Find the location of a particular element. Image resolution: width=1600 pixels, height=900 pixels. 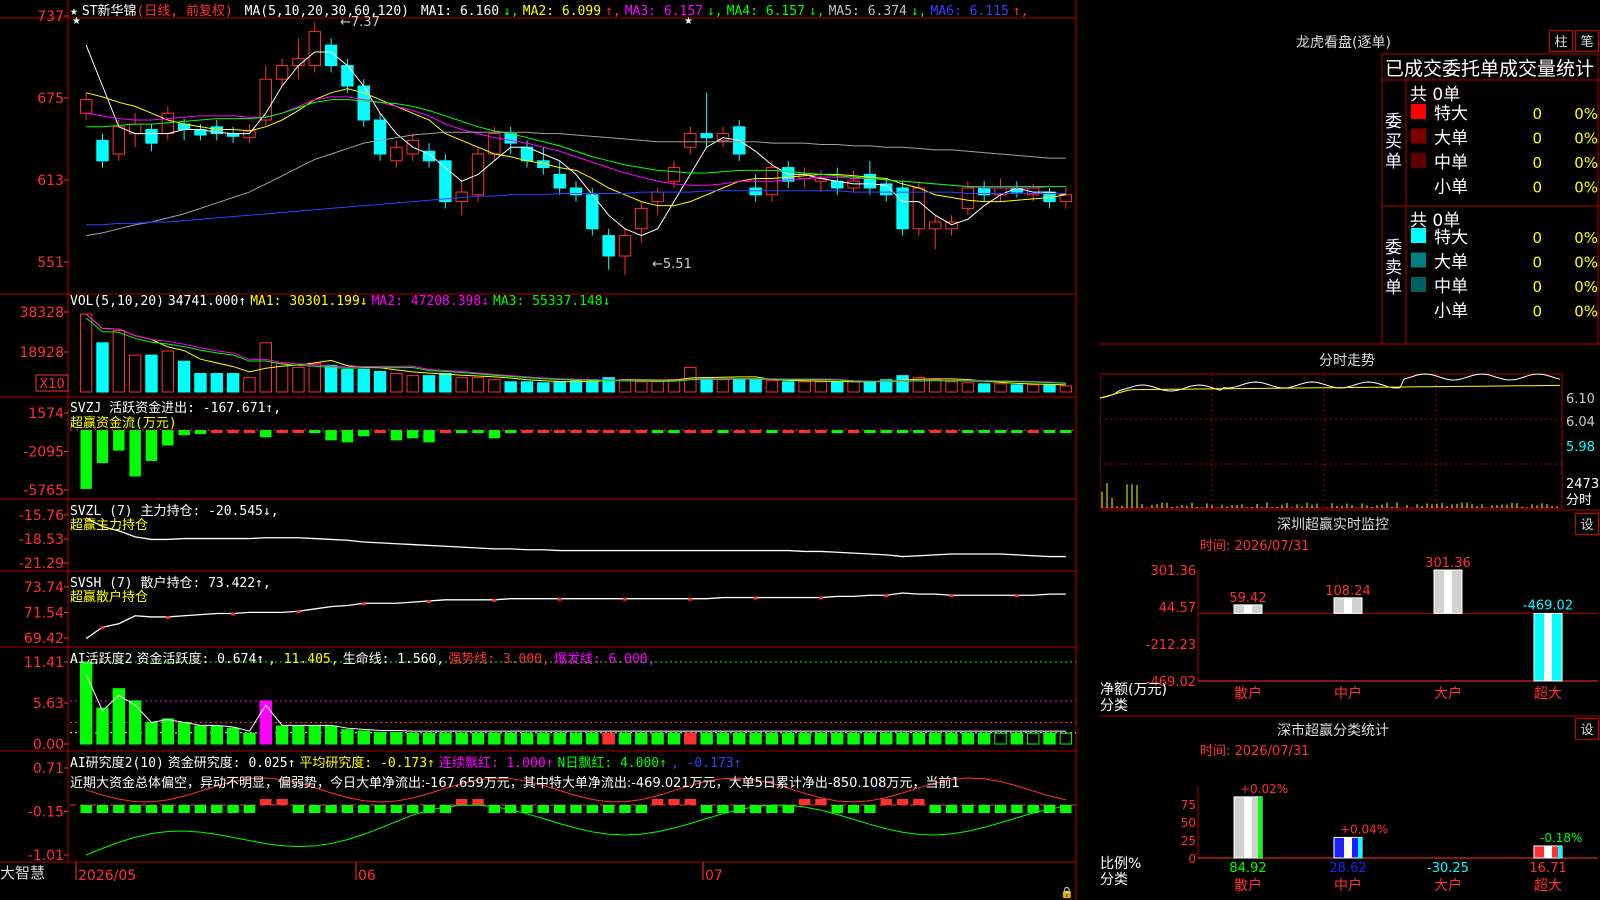

xaxis-label-2: 07 is located at coordinates (714, 876).